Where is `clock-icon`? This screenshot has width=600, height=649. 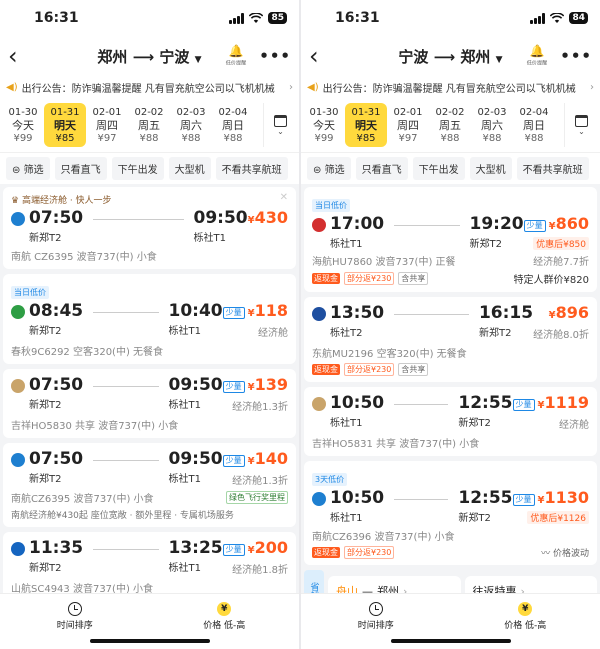 clock-icon is located at coordinates (375, 609).